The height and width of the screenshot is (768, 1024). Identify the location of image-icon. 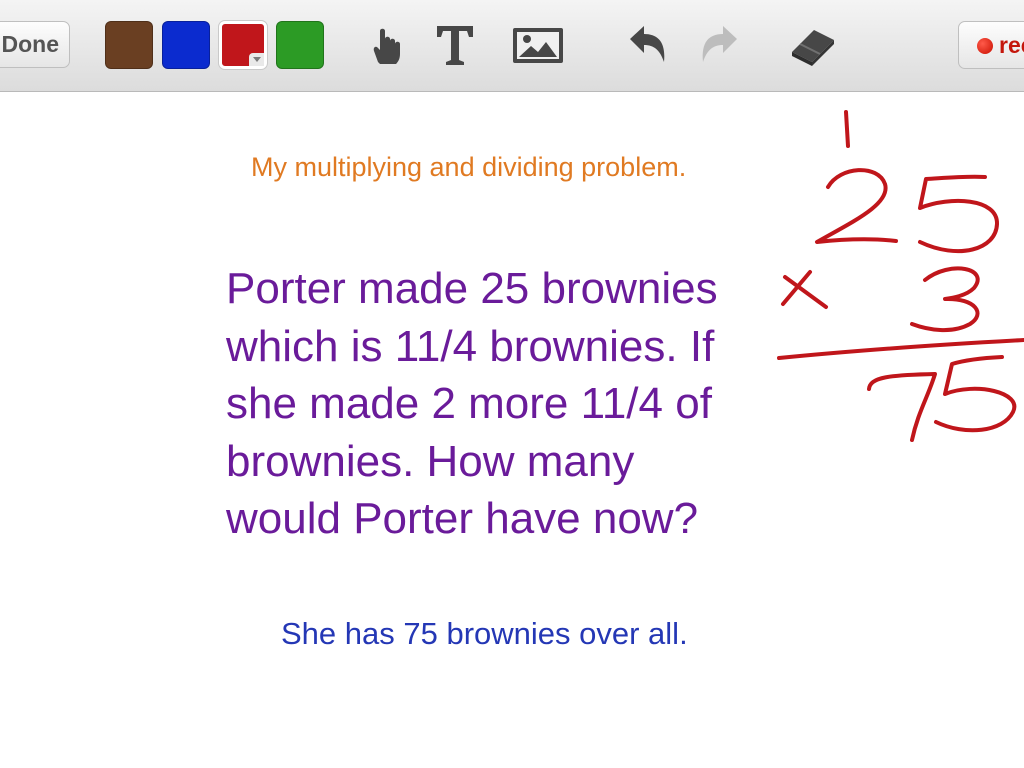
(537, 45).